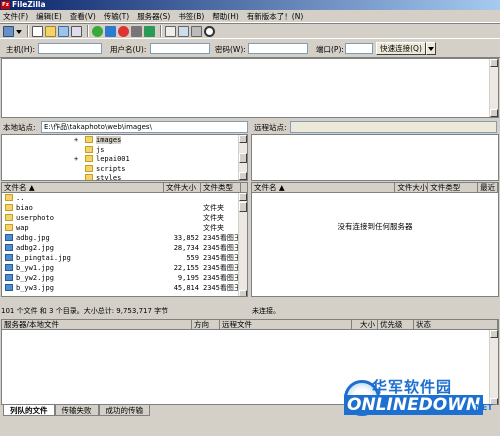 The image size is (500, 436). I want to click on cancel-icon, so click(123, 31).